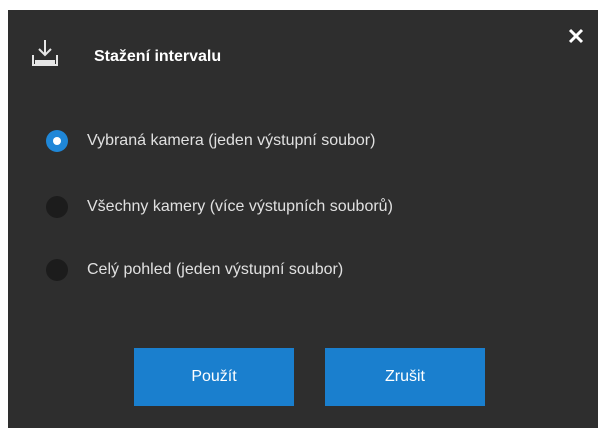 This screenshot has width=606, height=435. Describe the element at coordinates (158, 56) in the screenshot. I see `dialog-title: Stažení intervalu` at that location.